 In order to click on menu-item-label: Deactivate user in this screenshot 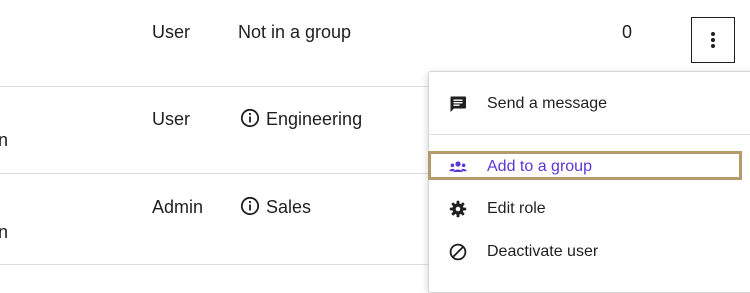, I will do `click(543, 251)`.